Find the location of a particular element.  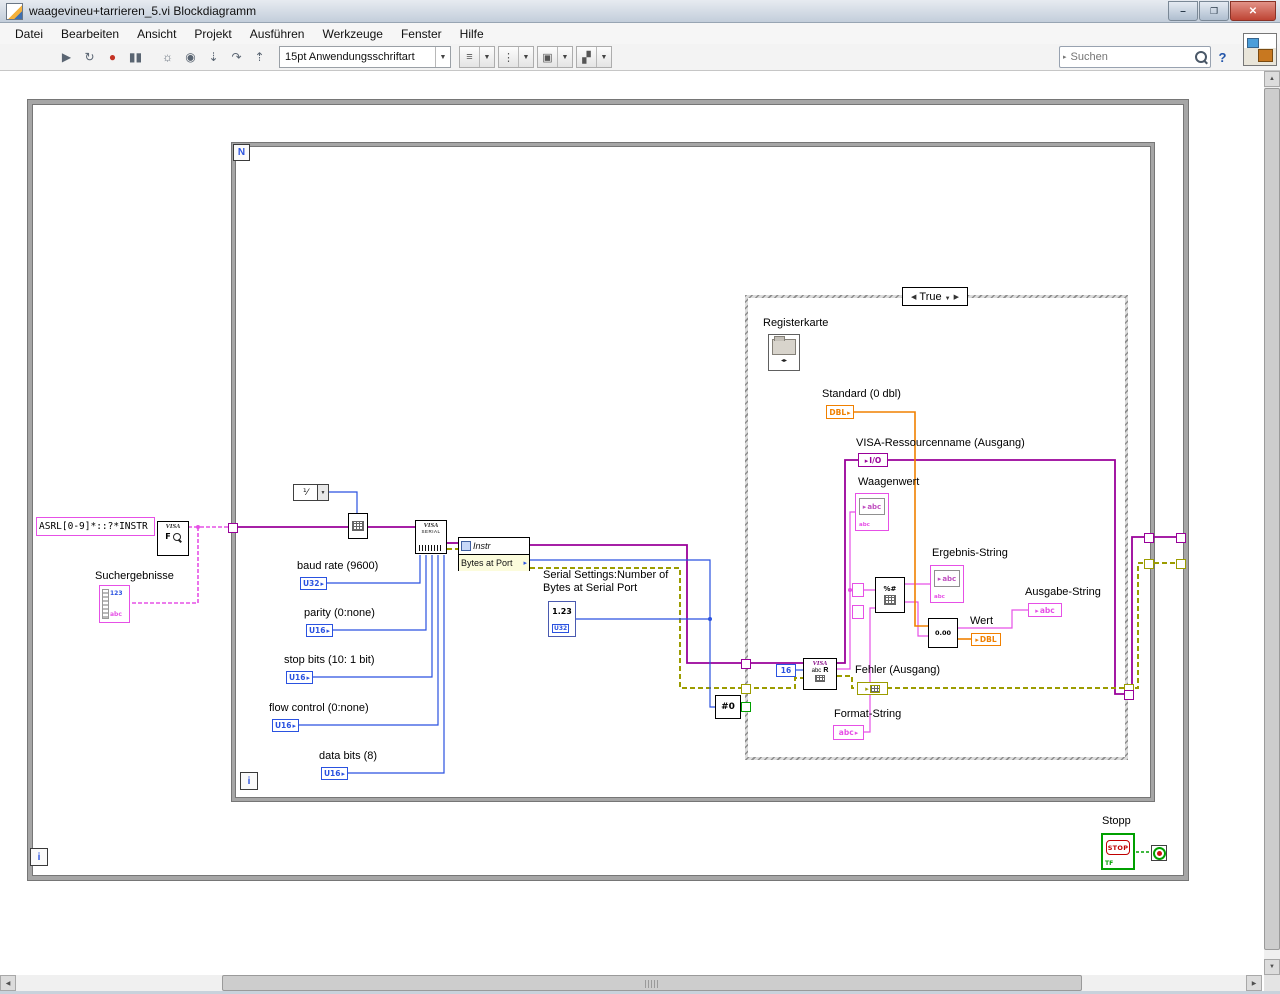

scroll-left-arrow: ◀ is located at coordinates (8, 983).